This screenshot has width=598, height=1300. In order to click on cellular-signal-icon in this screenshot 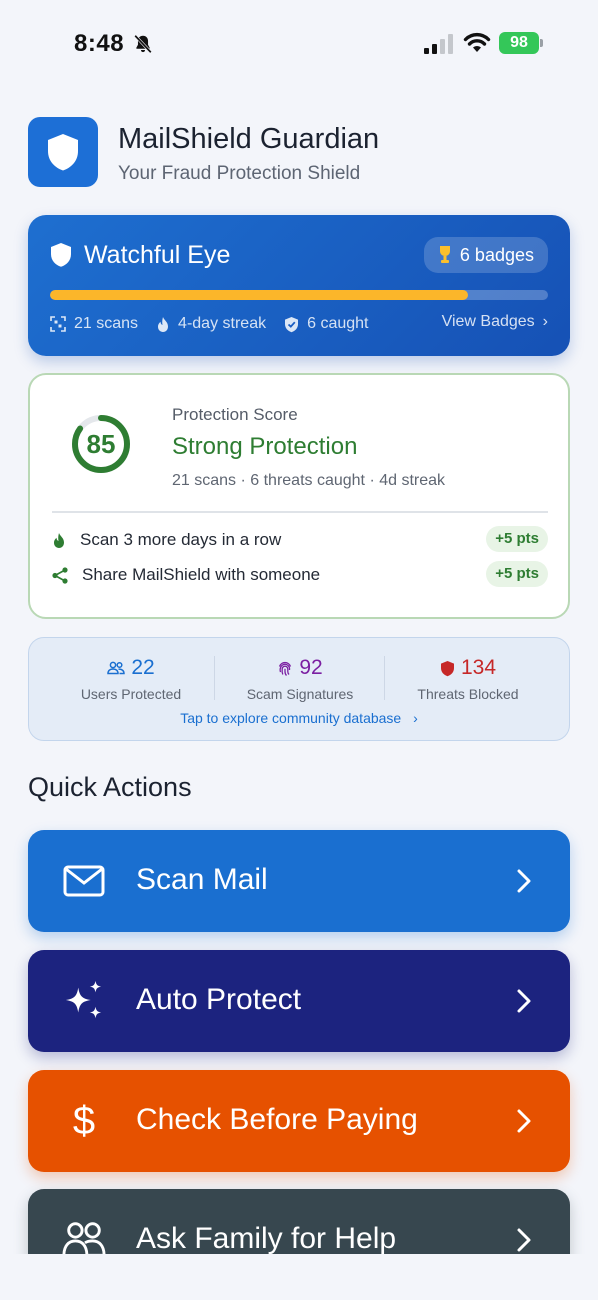, I will do `click(438, 44)`.